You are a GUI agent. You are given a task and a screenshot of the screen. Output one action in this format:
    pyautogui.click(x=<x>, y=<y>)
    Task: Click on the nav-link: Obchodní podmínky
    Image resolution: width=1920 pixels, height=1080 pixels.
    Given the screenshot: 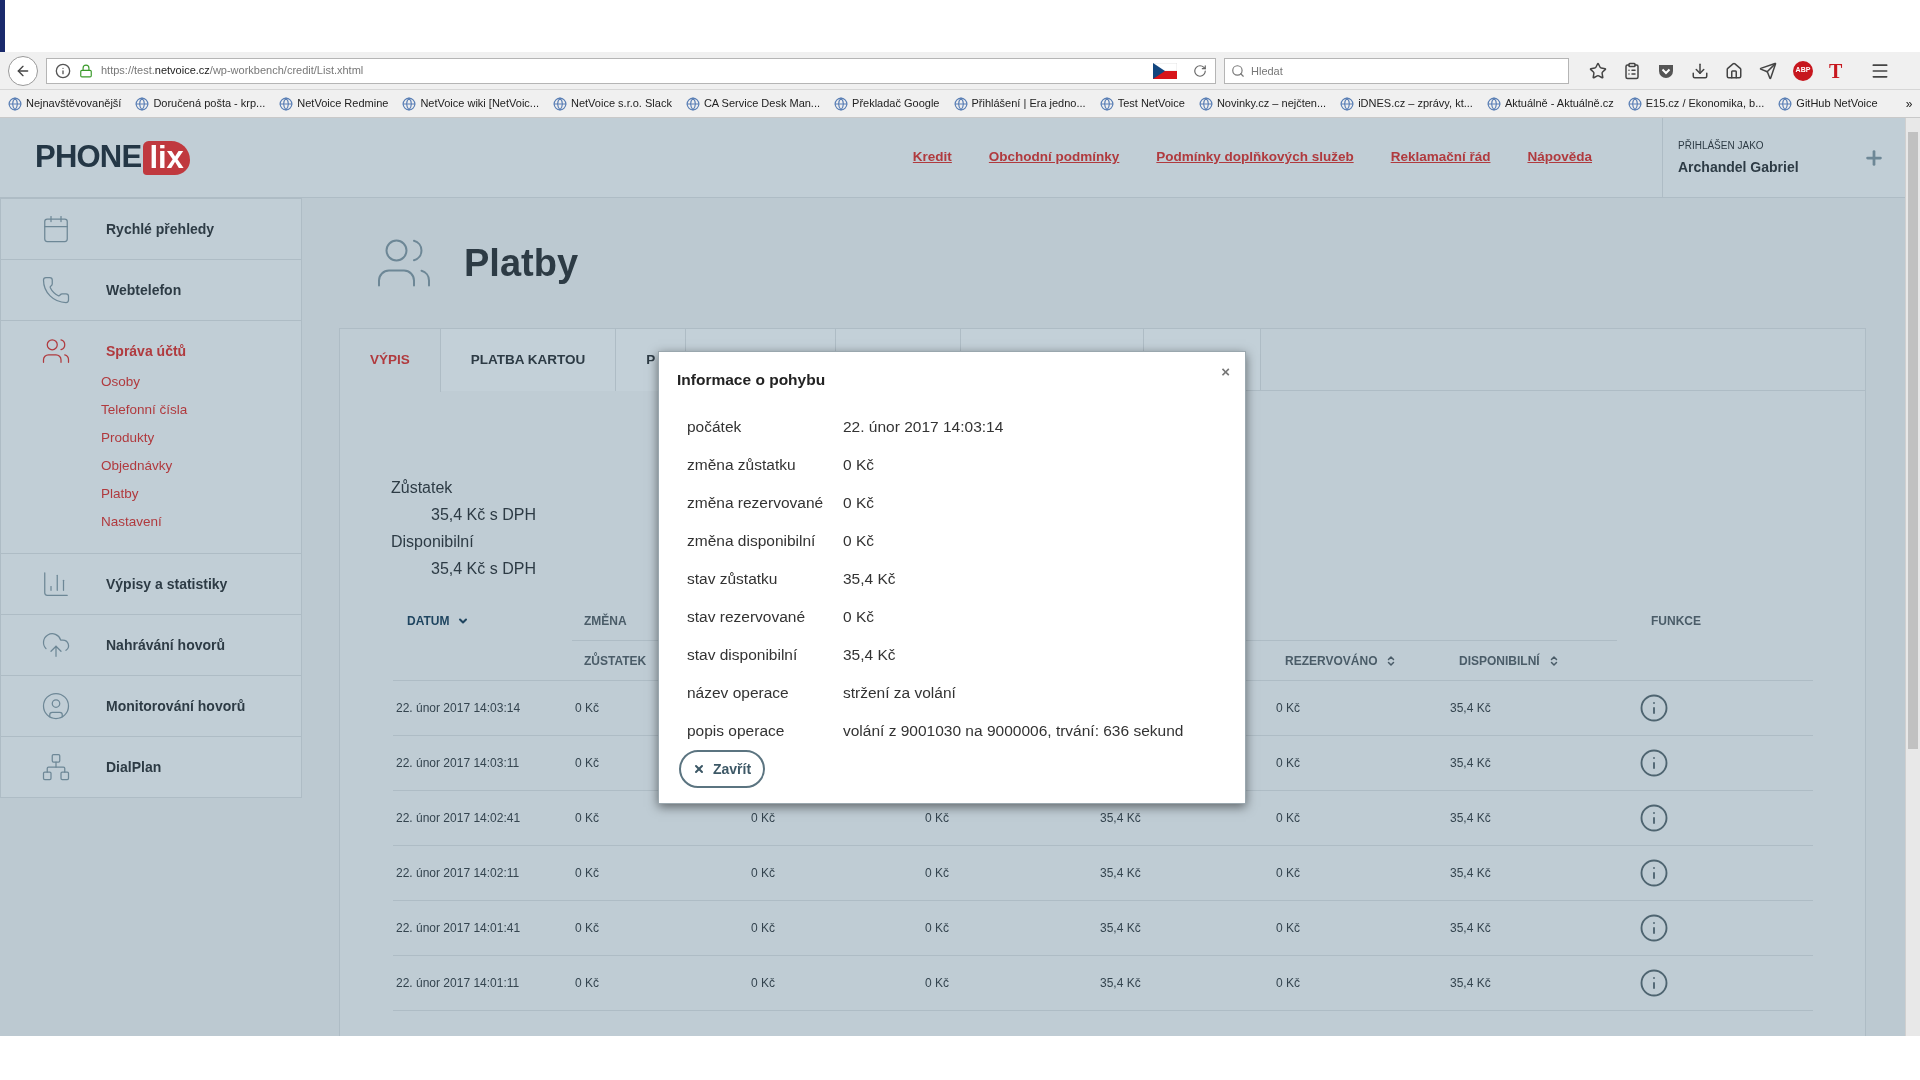 What is the action you would take?
    pyautogui.click(x=1054, y=157)
    